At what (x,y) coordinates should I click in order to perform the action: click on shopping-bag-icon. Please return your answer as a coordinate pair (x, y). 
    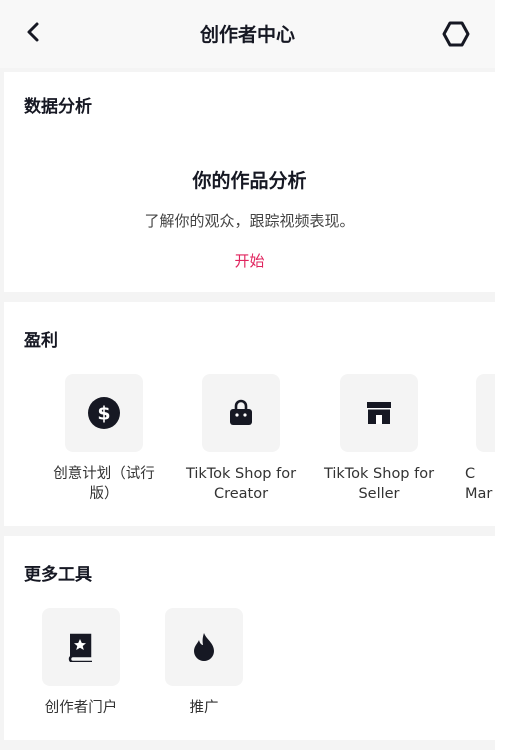
    Looking at the image, I should click on (241, 412).